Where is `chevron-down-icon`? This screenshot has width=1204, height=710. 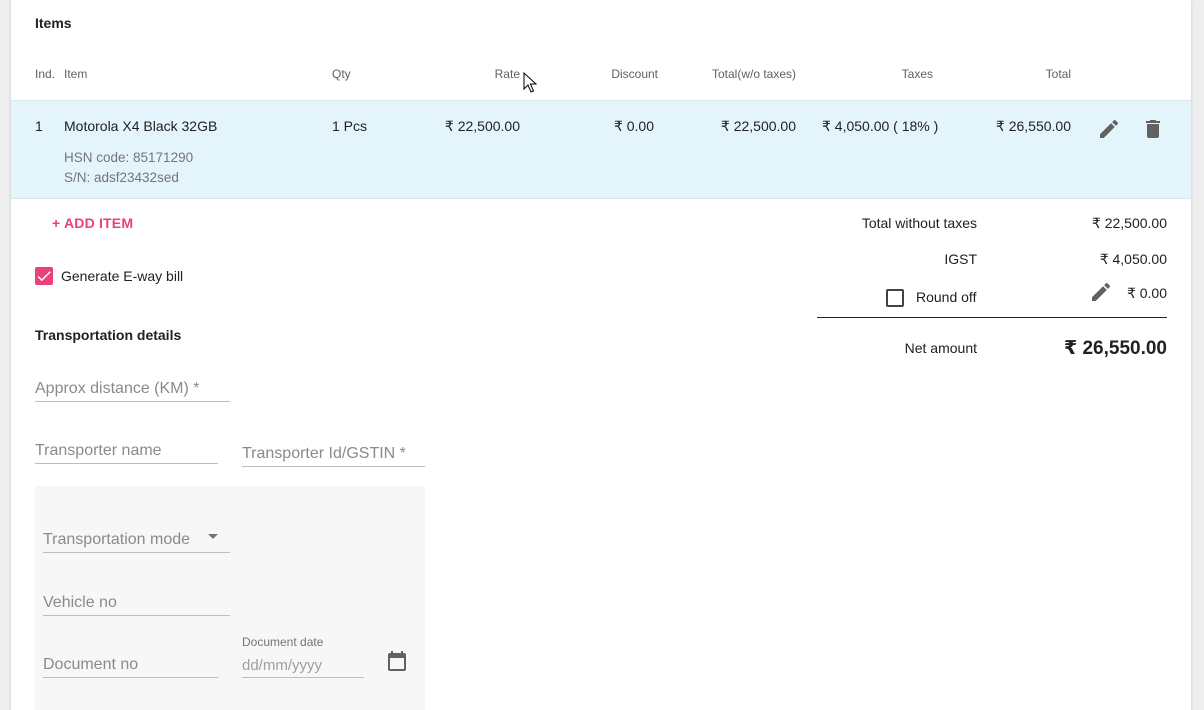
chevron-down-icon is located at coordinates (213, 536).